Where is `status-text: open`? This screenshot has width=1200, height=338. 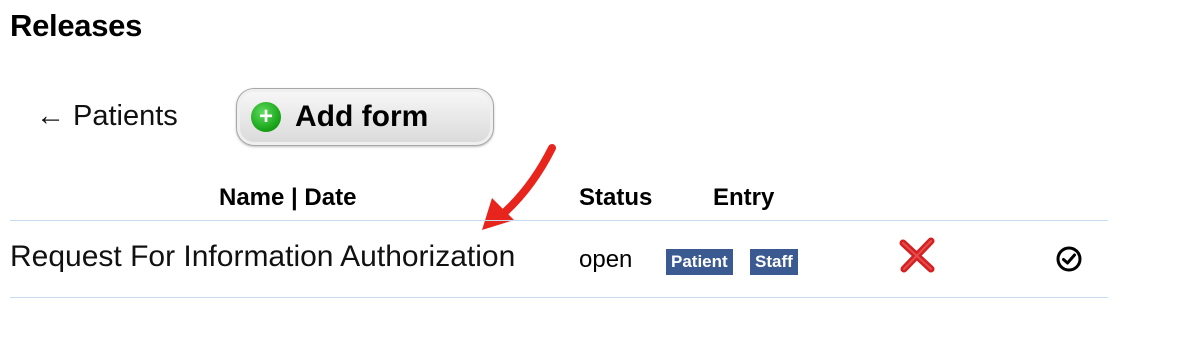
status-text: open is located at coordinates (606, 259).